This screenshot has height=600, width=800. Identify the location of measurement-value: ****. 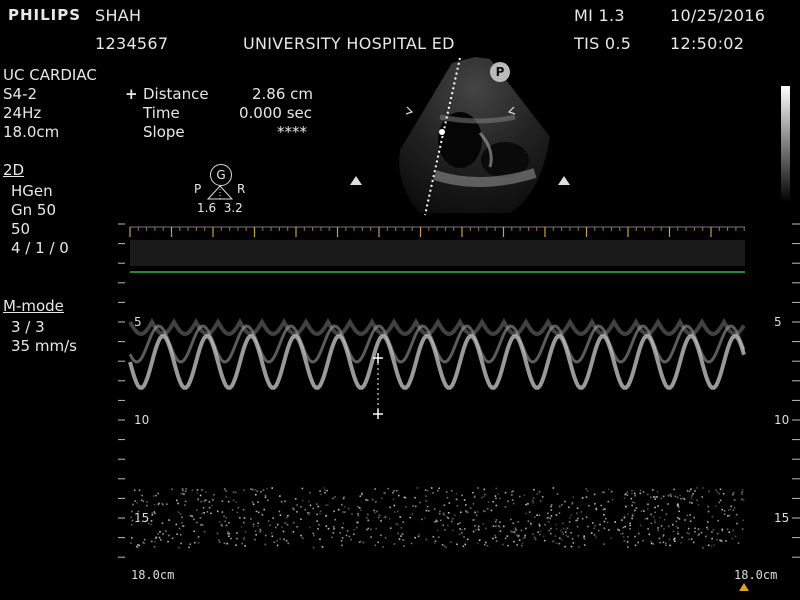
(292, 132).